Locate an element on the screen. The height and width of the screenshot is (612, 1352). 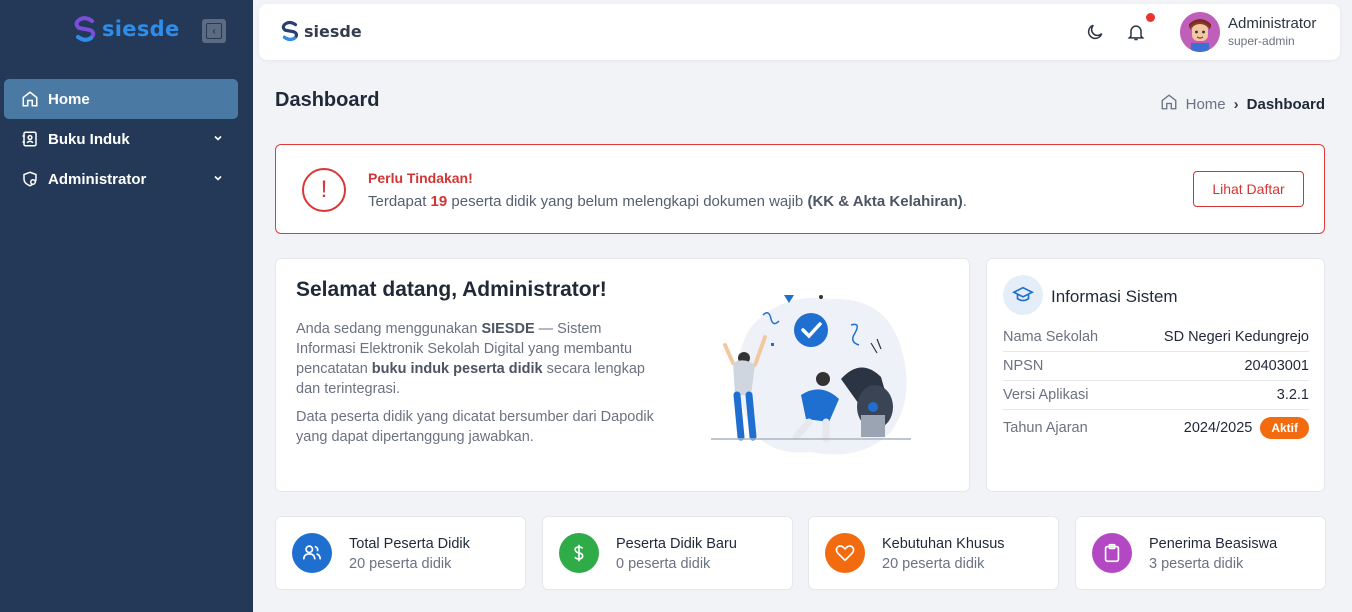
stat-label: Peserta Didik Baru is located at coordinates (676, 544).